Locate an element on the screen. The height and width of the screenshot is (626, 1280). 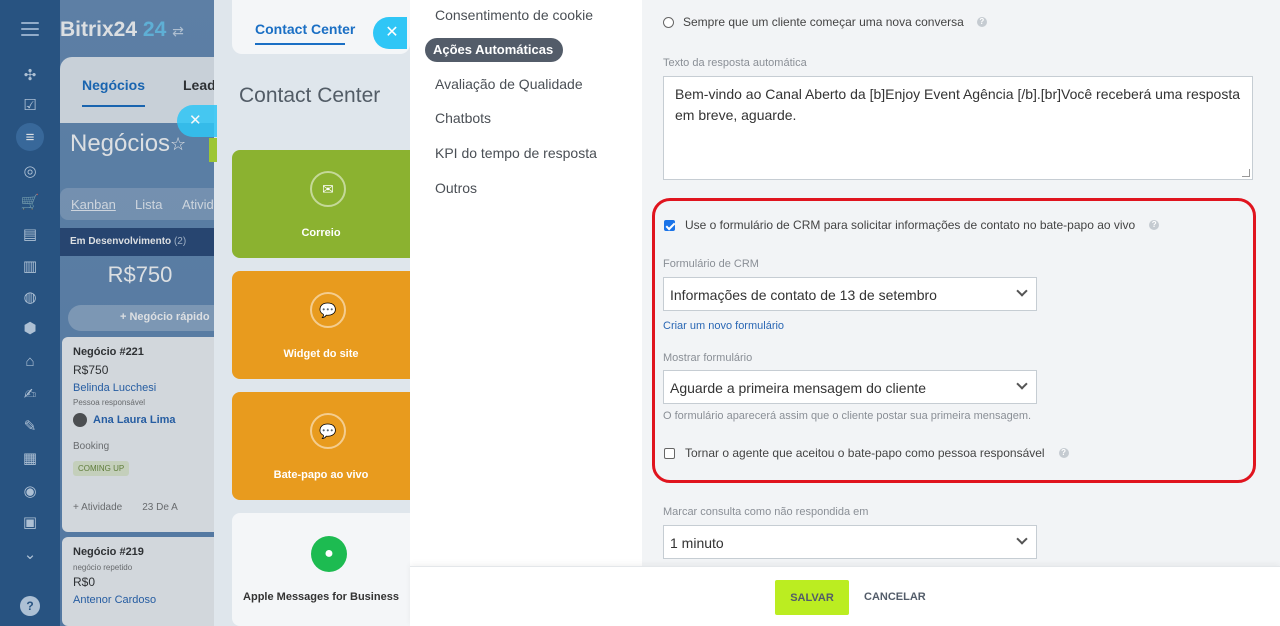
bitrix-logo: Bitrix24 24 ⇄ is located at coordinates (122, 30).